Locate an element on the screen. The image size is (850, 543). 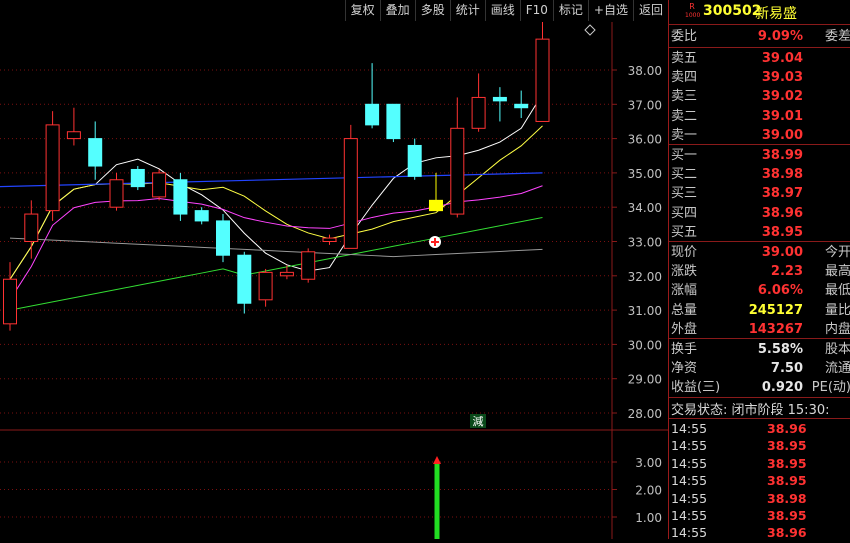
fund-row-2-value: 0.920 is located at coordinates (782, 388).